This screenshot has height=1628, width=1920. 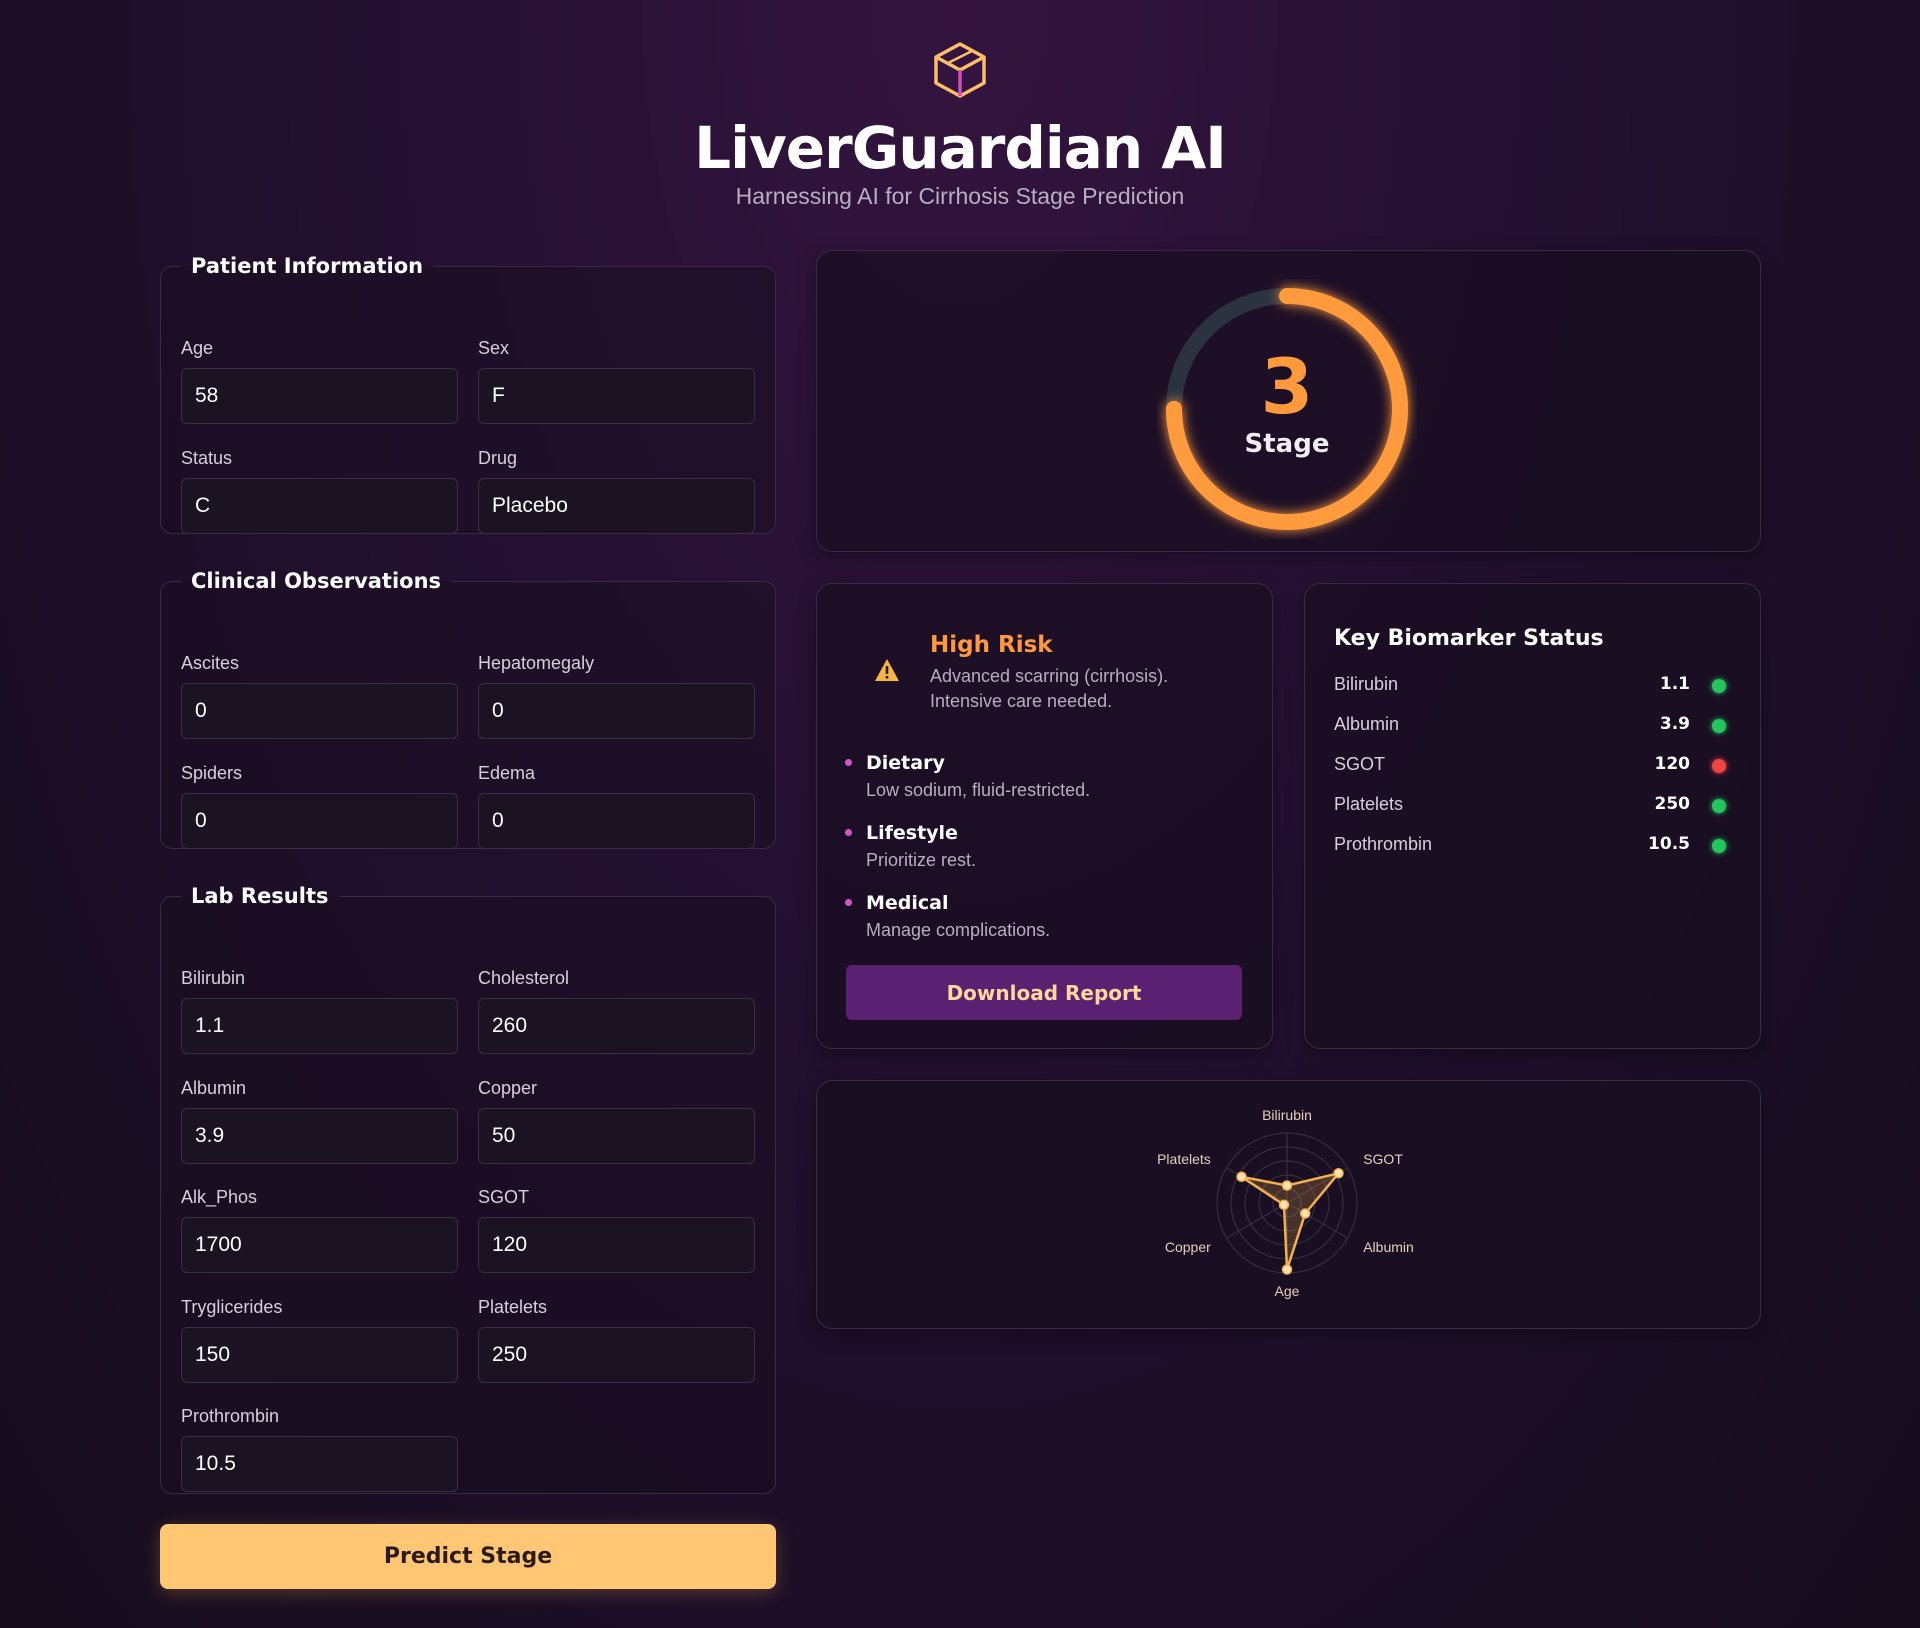 What do you see at coordinates (616, 396) in the screenshot?
I see `sex-input` at bounding box center [616, 396].